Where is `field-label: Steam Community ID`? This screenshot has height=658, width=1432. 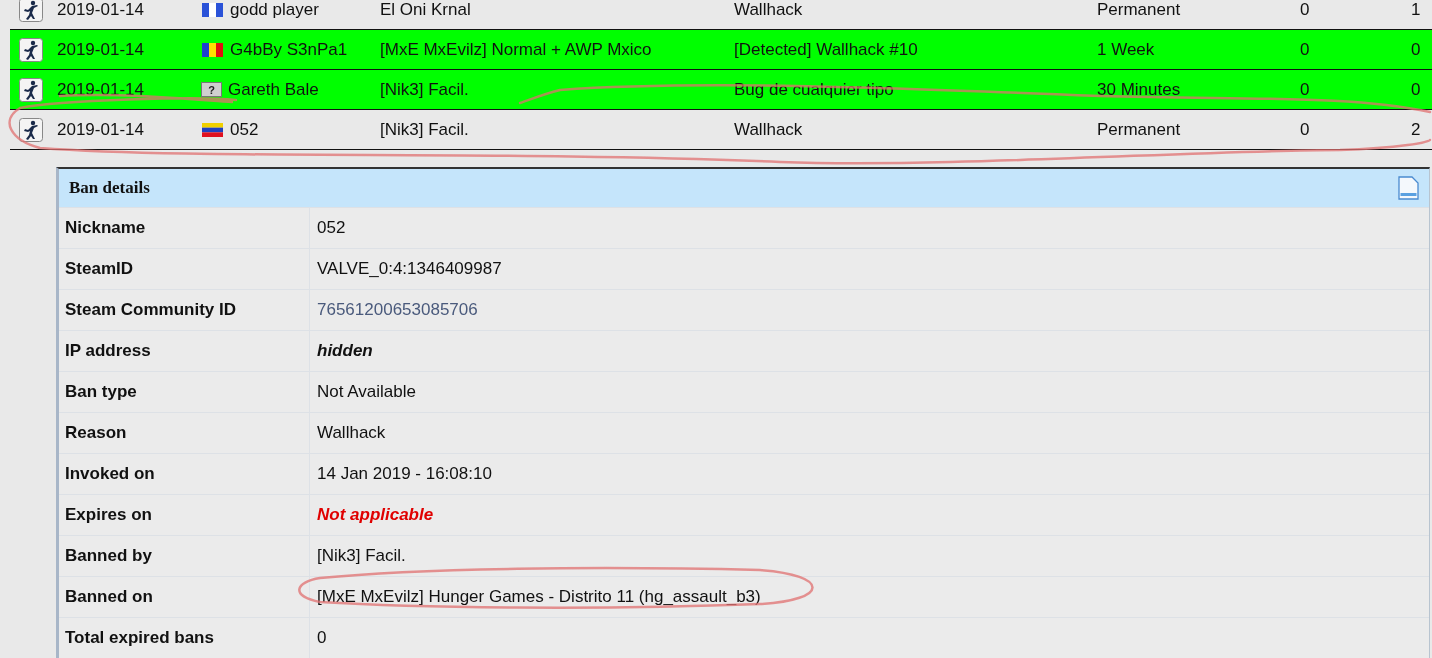 field-label: Steam Community ID is located at coordinates (150, 310).